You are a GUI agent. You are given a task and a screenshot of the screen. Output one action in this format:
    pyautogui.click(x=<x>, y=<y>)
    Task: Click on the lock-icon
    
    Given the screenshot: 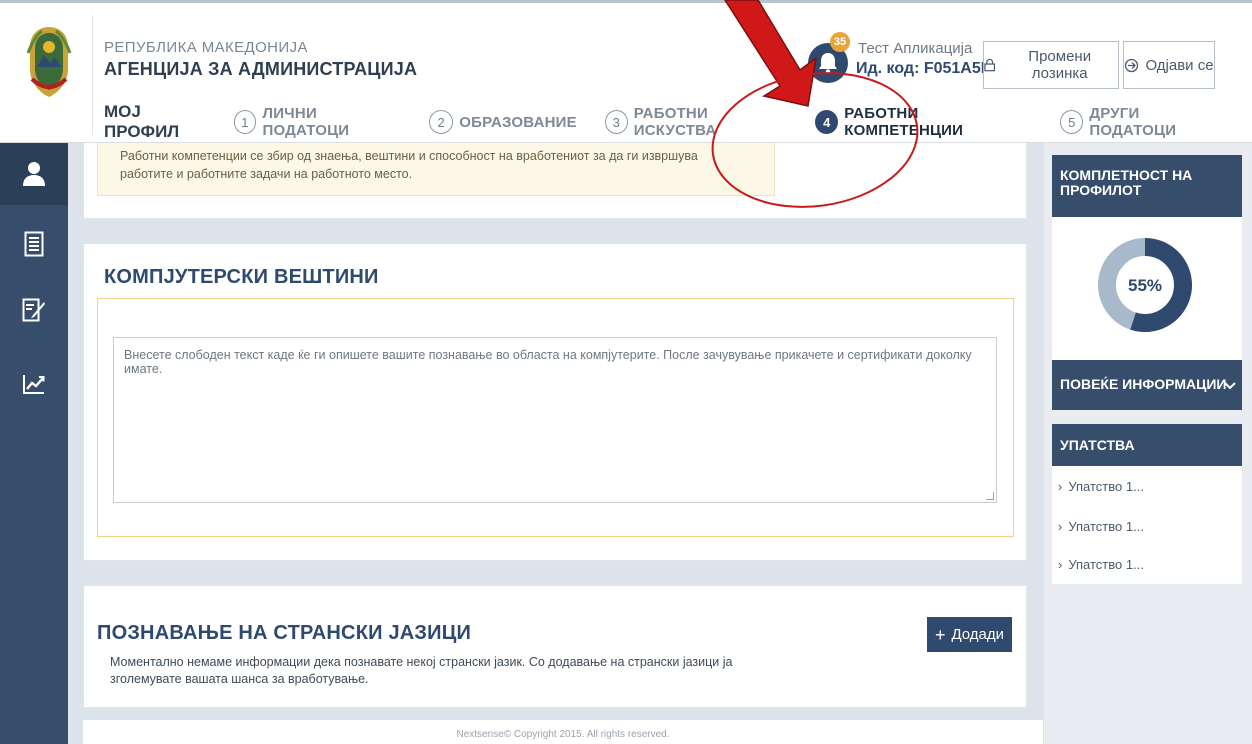 What is the action you would take?
    pyautogui.click(x=990, y=65)
    